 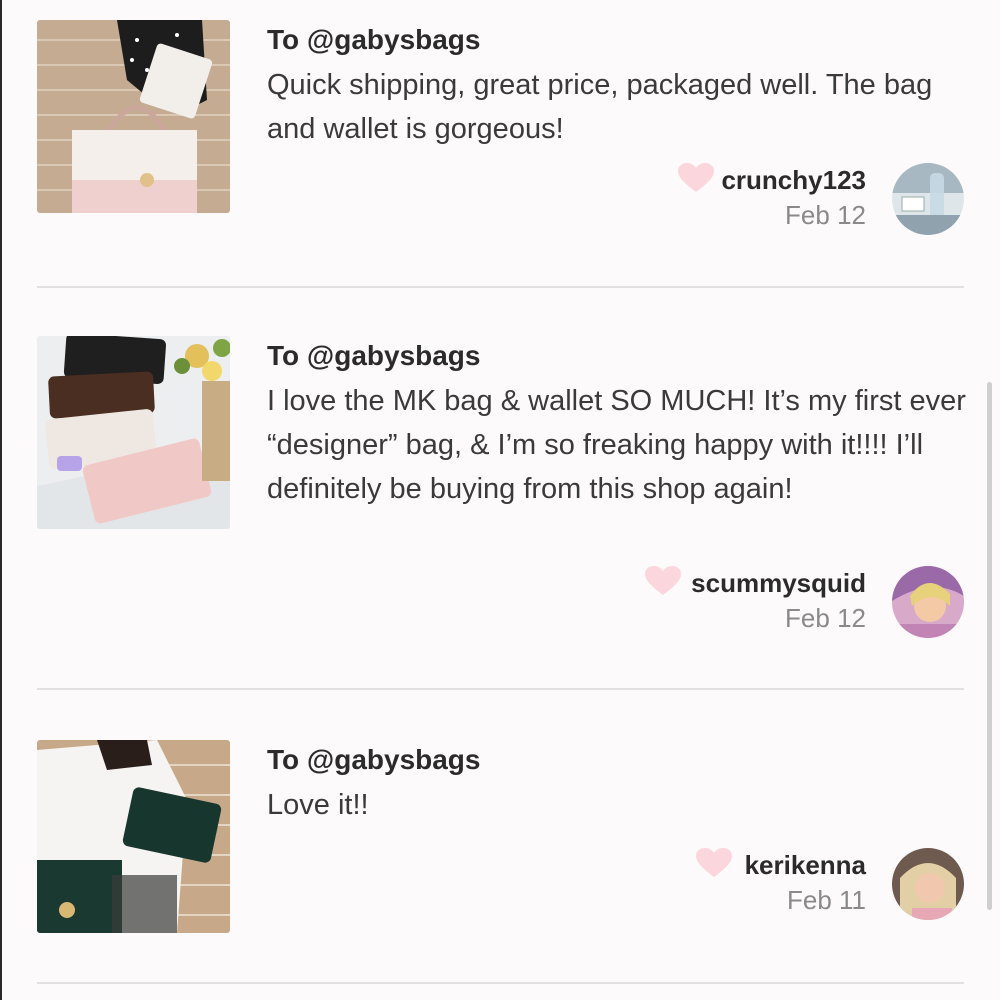 I want to click on product-photo-wallets-icon, so click(x=133, y=432).